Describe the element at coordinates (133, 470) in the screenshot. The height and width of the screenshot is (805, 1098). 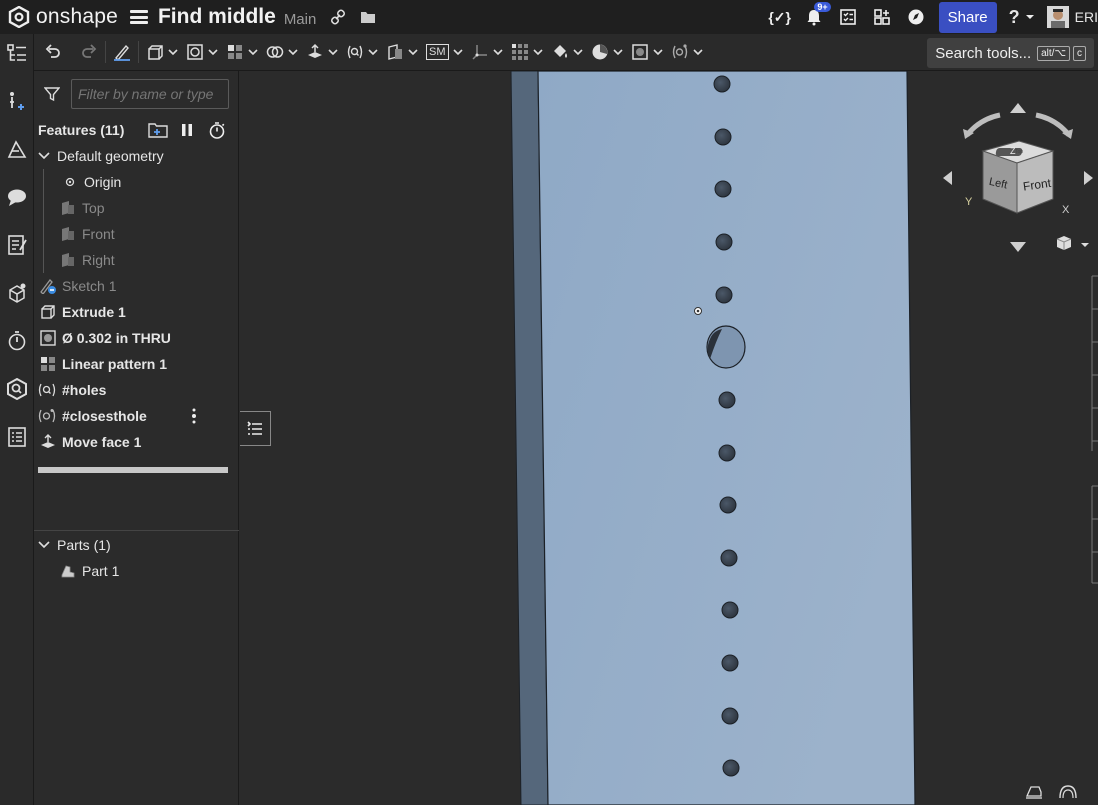
I see `rollback-bar` at that location.